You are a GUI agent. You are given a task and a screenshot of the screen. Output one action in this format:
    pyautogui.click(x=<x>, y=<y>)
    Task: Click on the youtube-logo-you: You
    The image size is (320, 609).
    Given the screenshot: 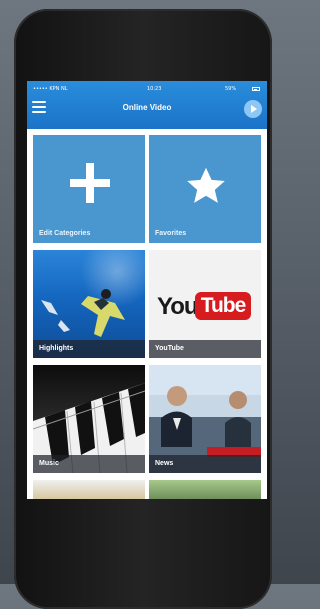 What is the action you would take?
    pyautogui.click(x=178, y=306)
    